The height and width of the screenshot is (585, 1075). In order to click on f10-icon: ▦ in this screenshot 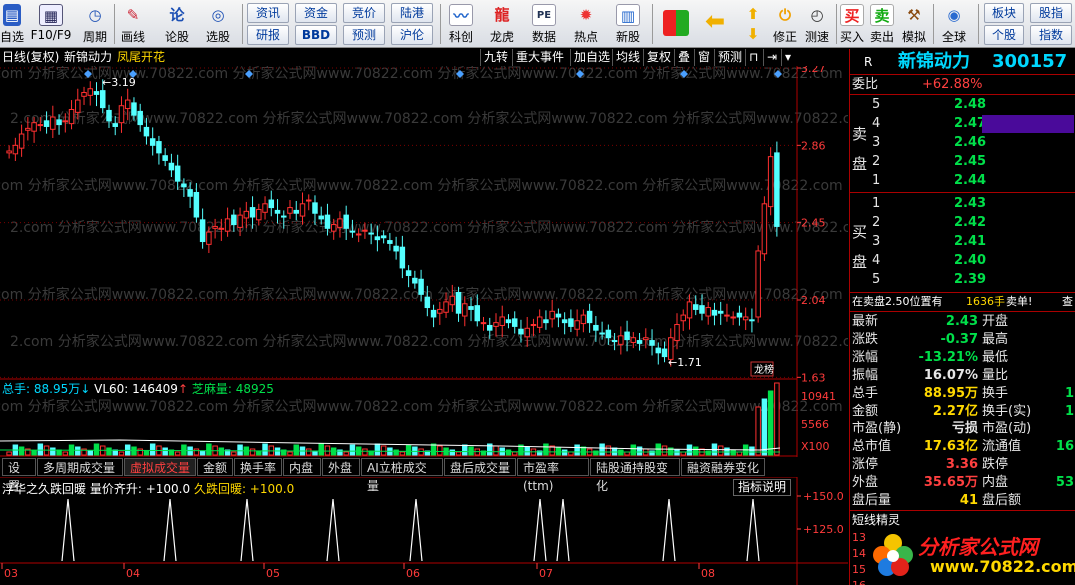, I will do `click(51, 15)`.